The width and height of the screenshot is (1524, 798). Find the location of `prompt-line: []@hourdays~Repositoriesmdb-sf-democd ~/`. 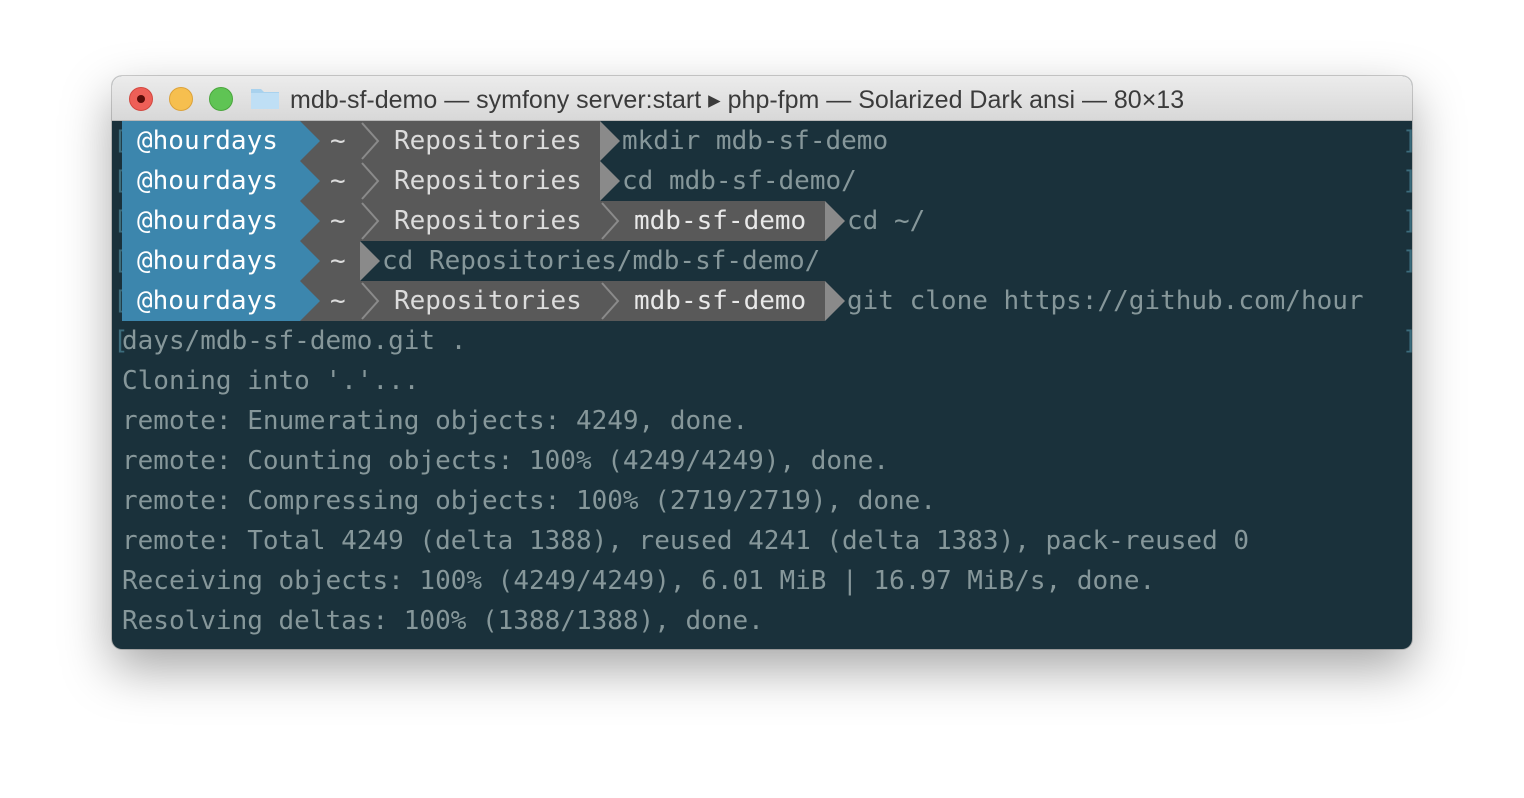

prompt-line: []@hourdays~Repositoriesmdb-sf-democd ~/ is located at coordinates (762, 221).